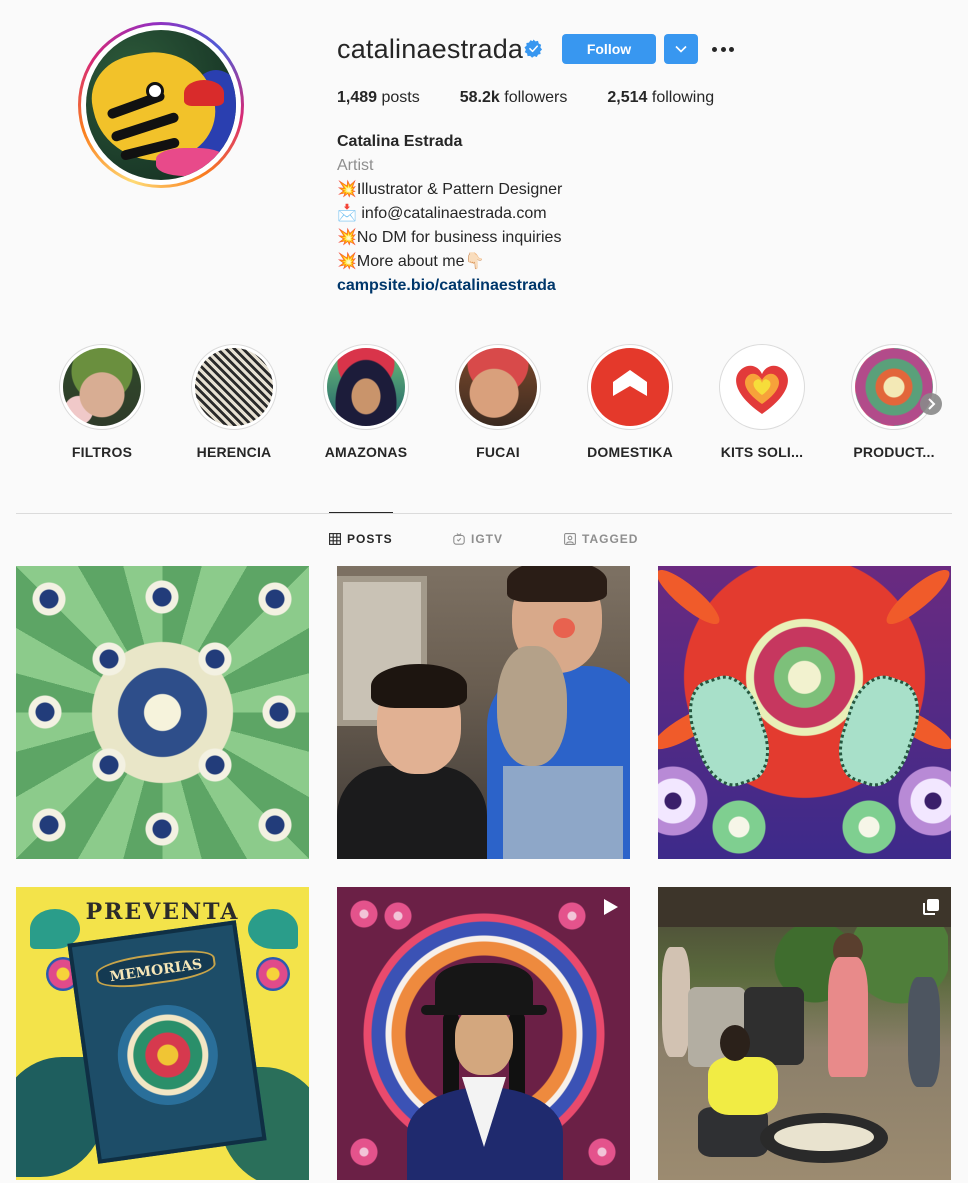  I want to click on bio-line: 💥Illustrator & Pattern Designer, so click(450, 189).